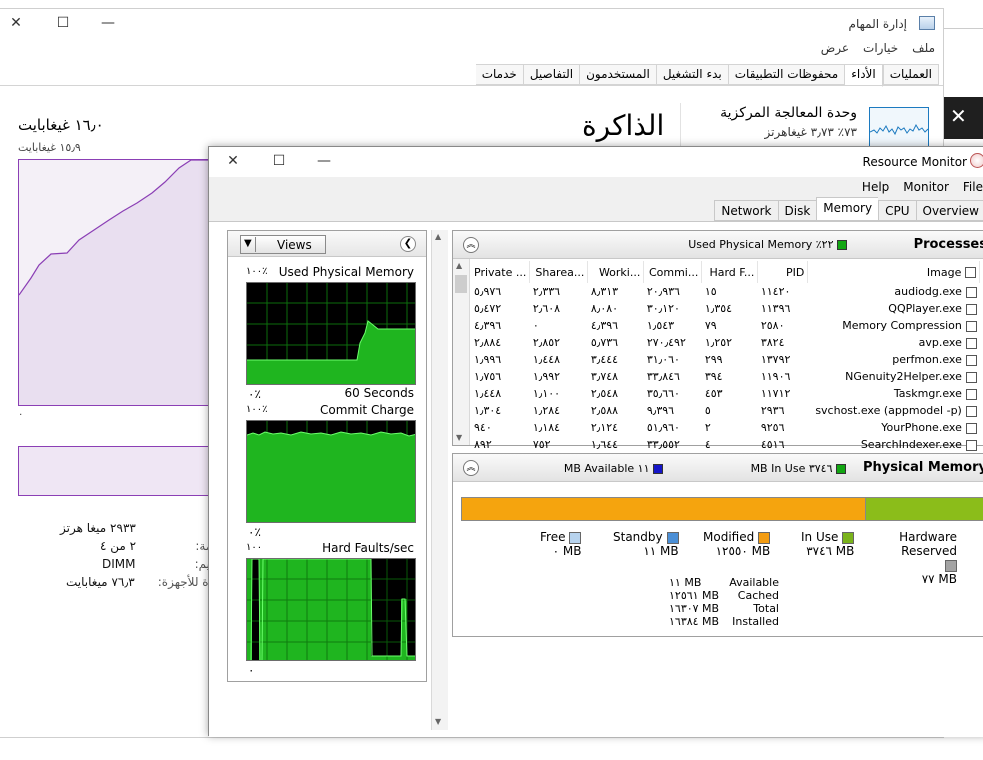 The width and height of the screenshot is (983, 760). I want to click on tab-cpu: CPU, so click(897, 210).